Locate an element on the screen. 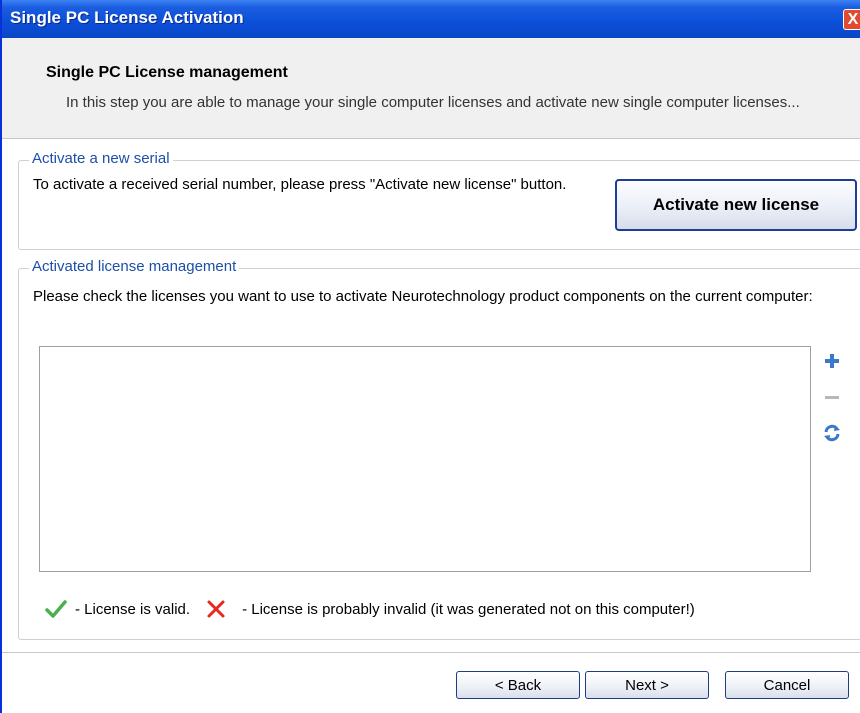 The height and width of the screenshot is (713, 860). plus-icon is located at coordinates (832, 361).